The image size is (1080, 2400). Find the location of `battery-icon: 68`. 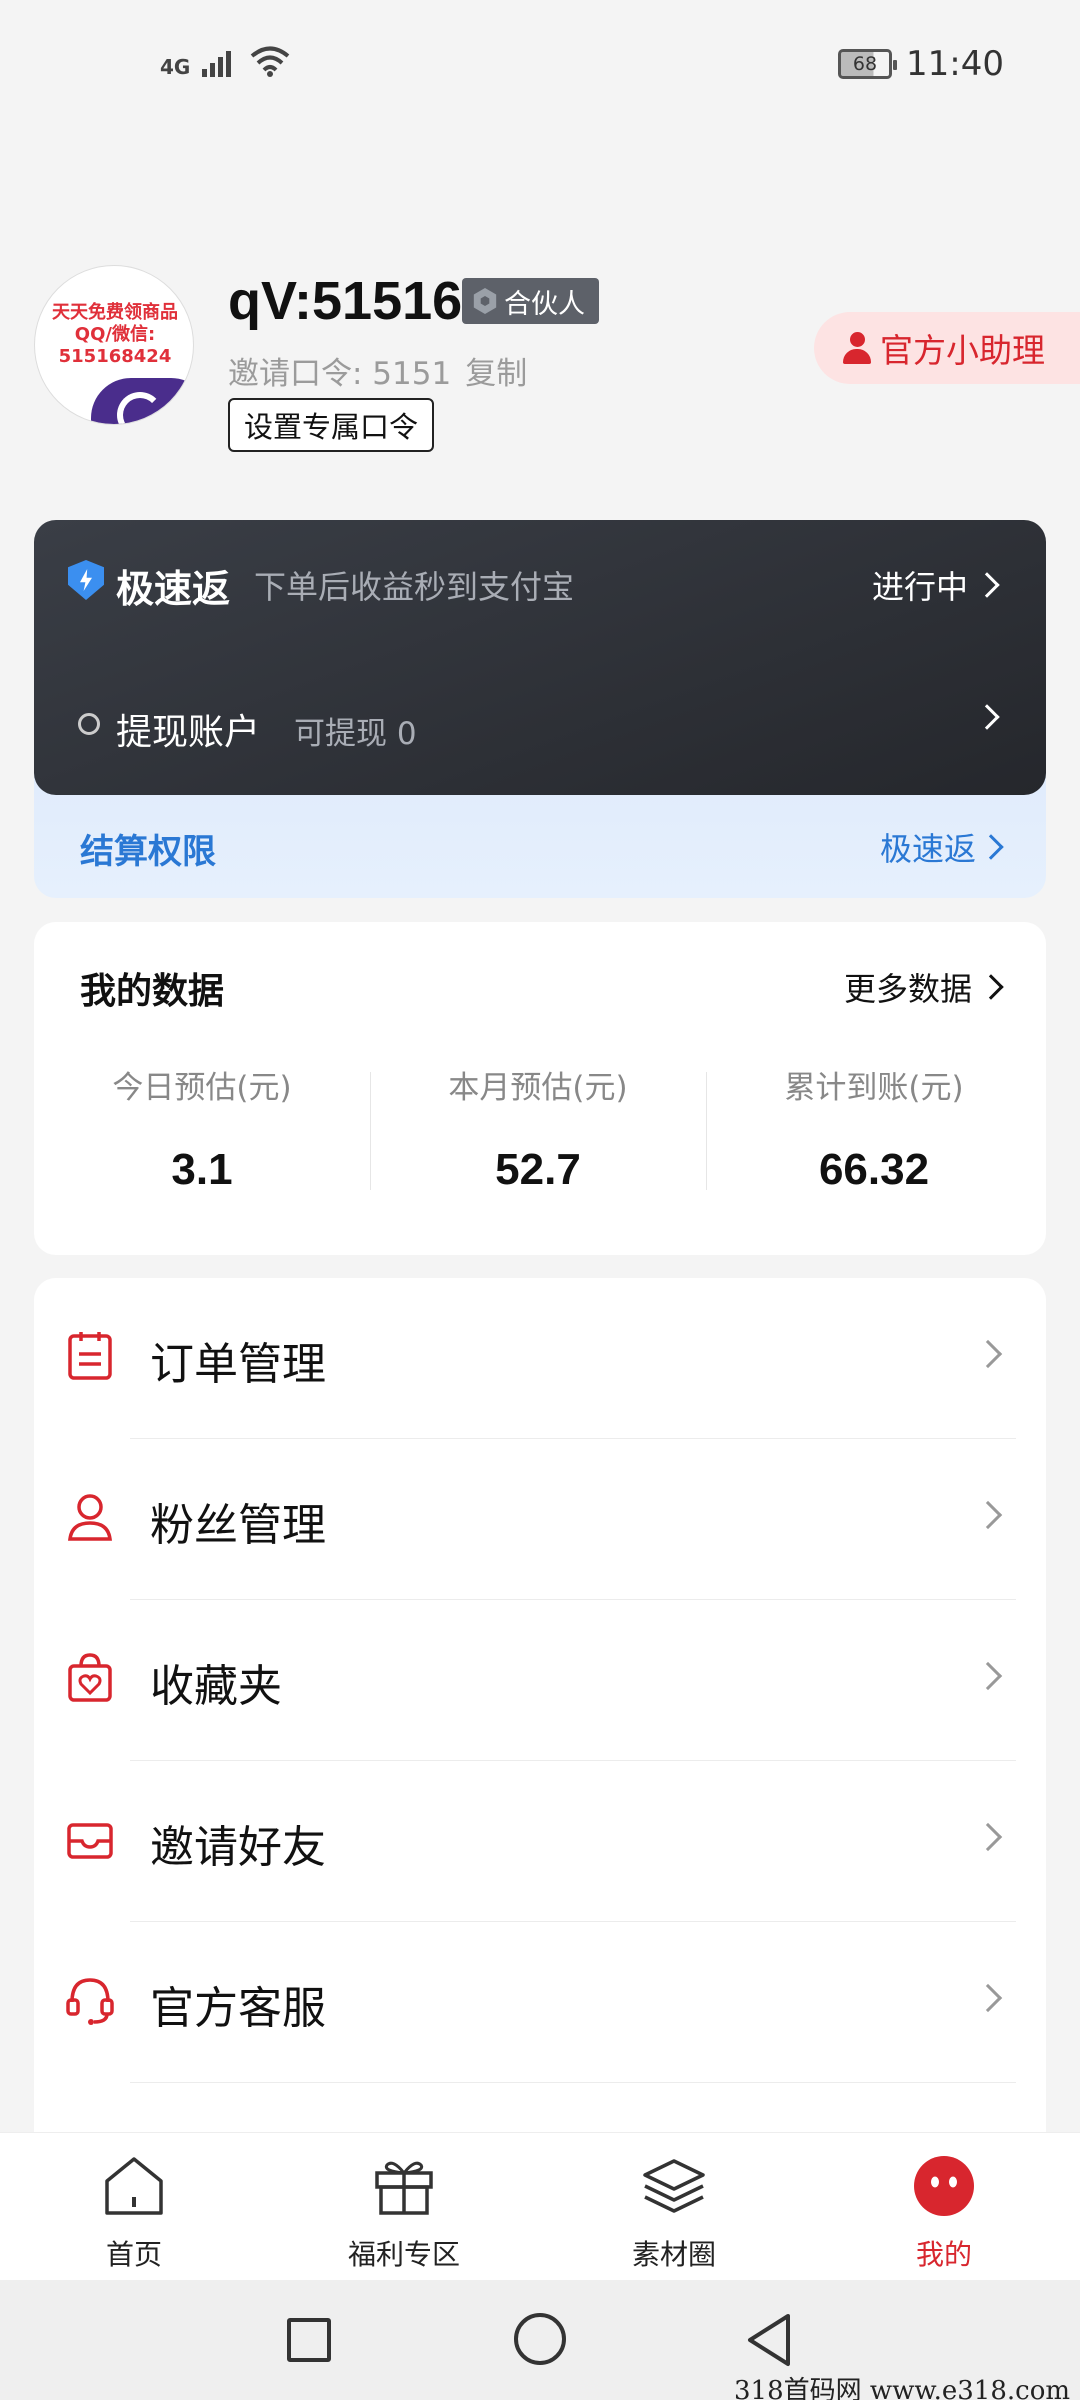

battery-icon: 68 is located at coordinates (868, 64).